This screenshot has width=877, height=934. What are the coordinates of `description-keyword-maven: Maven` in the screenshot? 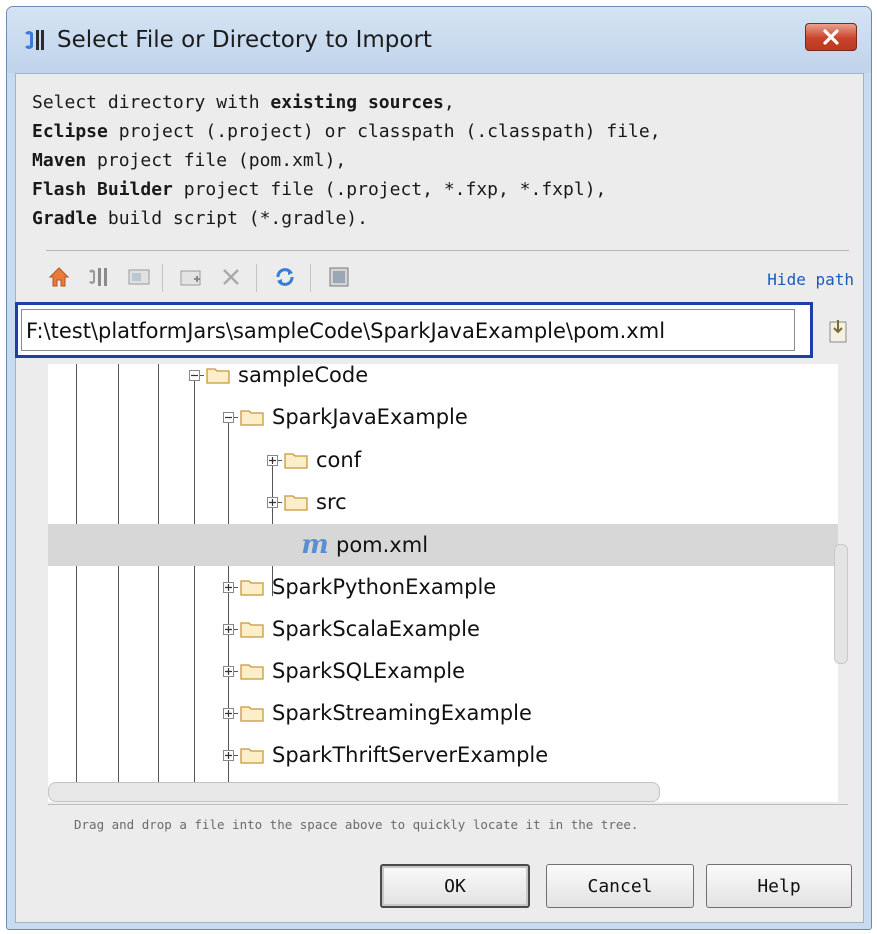 It's located at (59, 160).